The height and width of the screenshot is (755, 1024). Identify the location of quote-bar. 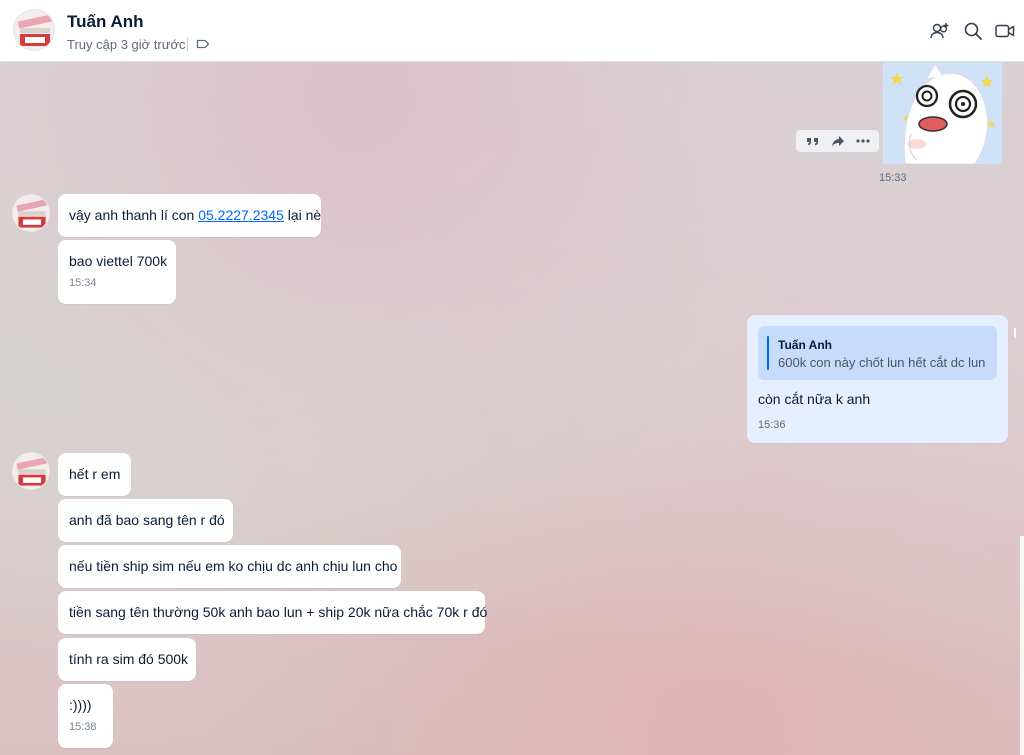
(768, 353).